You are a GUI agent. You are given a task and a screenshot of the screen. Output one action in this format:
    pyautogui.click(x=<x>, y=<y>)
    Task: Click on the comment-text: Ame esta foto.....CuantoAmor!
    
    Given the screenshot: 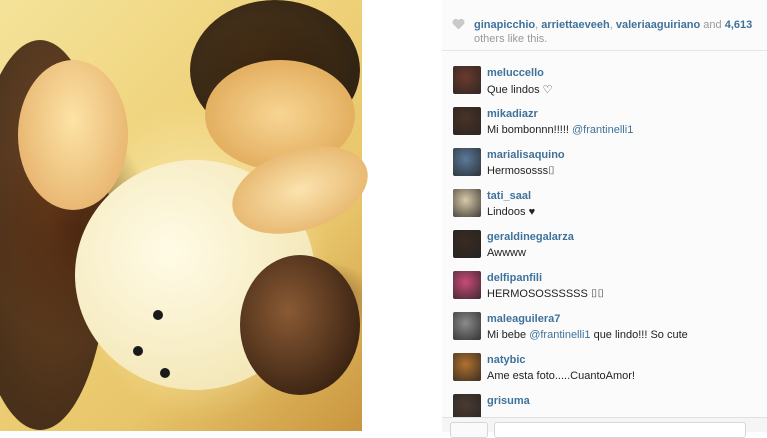 What is the action you would take?
    pyautogui.click(x=561, y=376)
    